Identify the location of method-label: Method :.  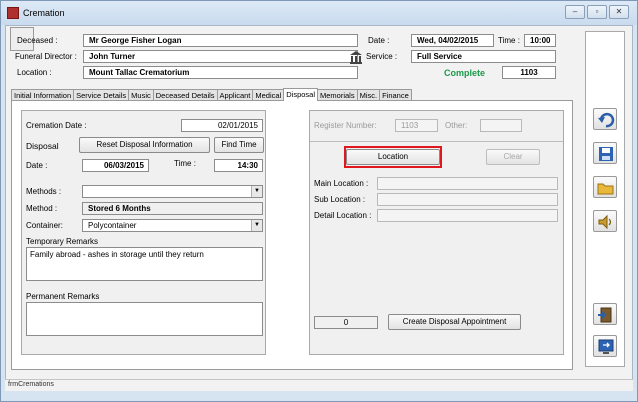
(42, 208).